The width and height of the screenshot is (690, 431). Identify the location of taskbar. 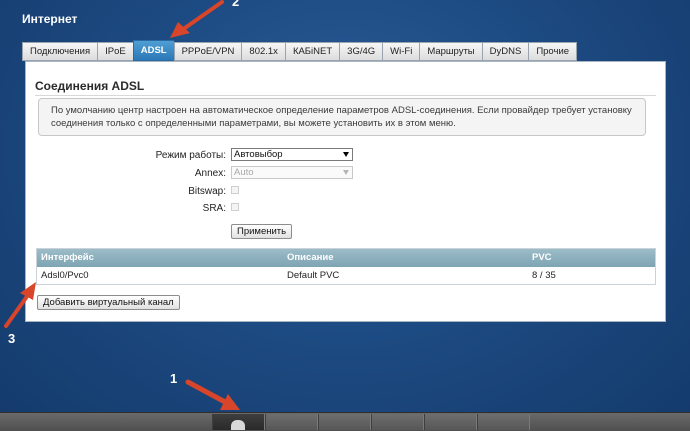
(345, 421).